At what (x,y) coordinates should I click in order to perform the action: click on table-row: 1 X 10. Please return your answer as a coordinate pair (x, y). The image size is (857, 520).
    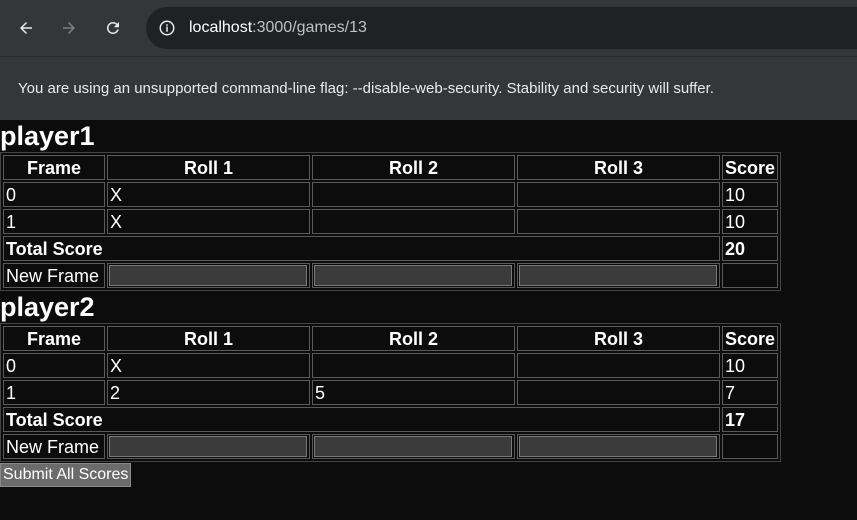
    Looking at the image, I should click on (391, 221).